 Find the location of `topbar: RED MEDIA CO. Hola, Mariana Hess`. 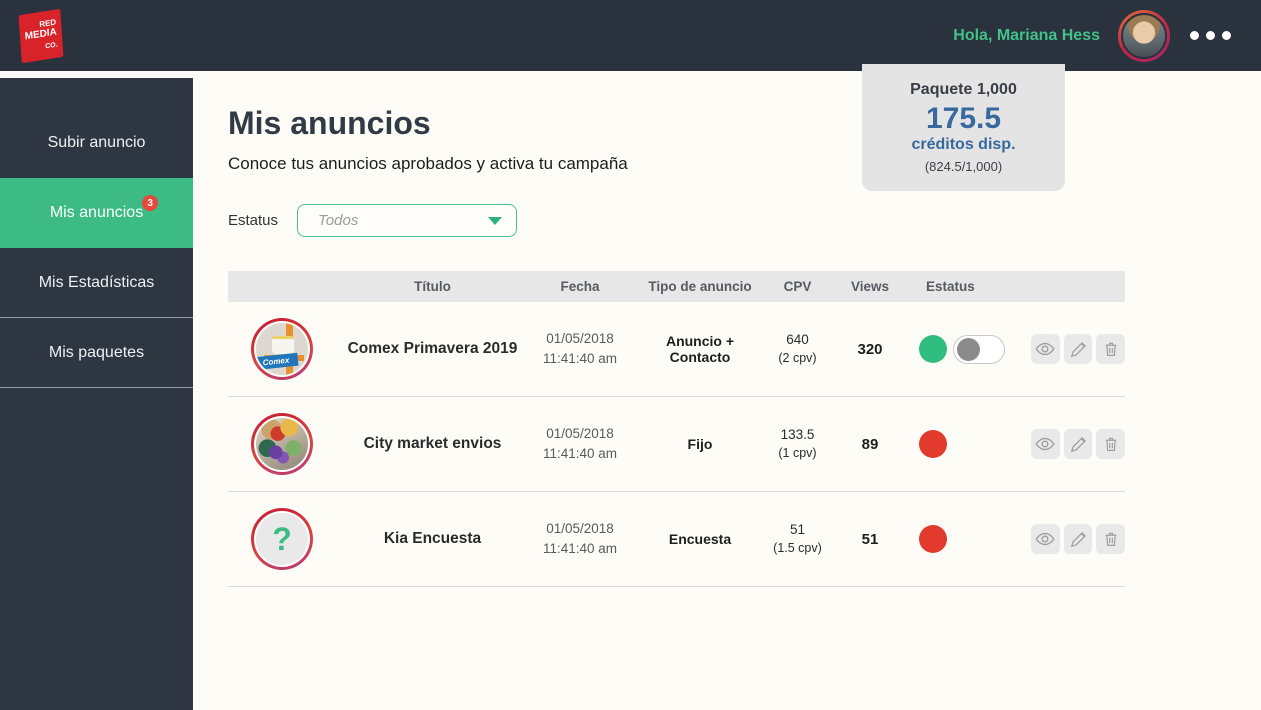

topbar: RED MEDIA CO. Hola, Mariana Hess is located at coordinates (630, 35).